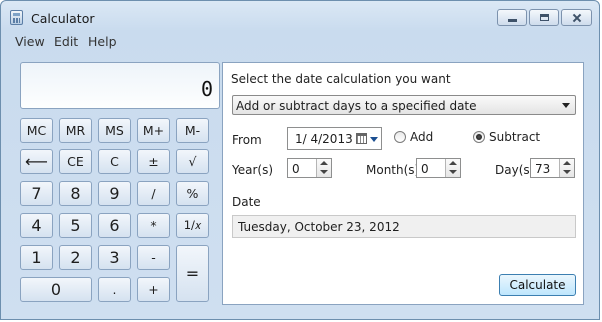  What do you see at coordinates (153, 225) in the screenshot?
I see `multiply-button: *` at bounding box center [153, 225].